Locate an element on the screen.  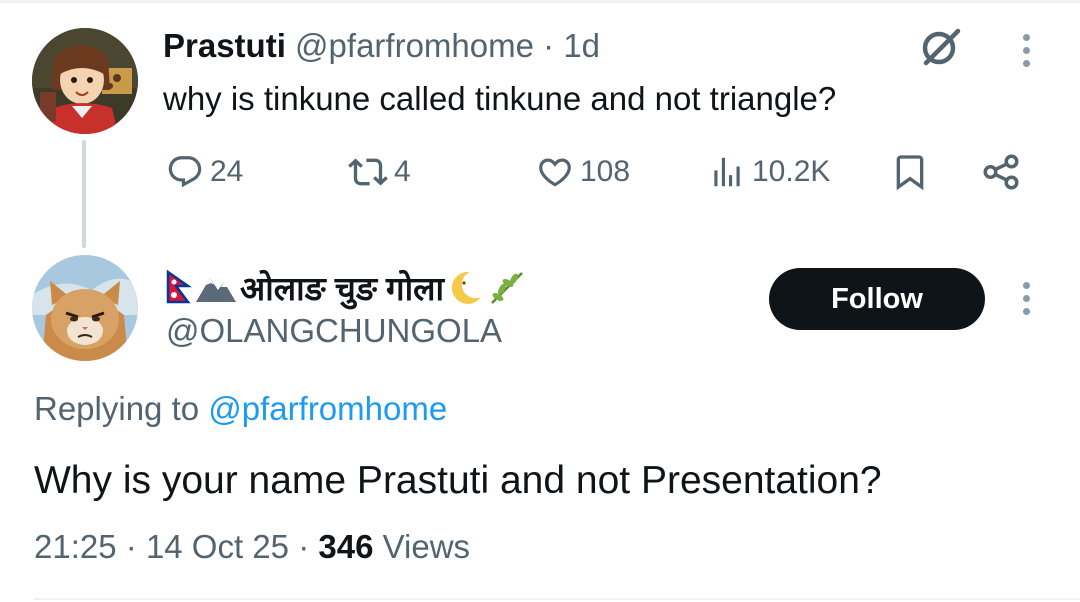
repost-button: 4 is located at coordinates (379, 172).